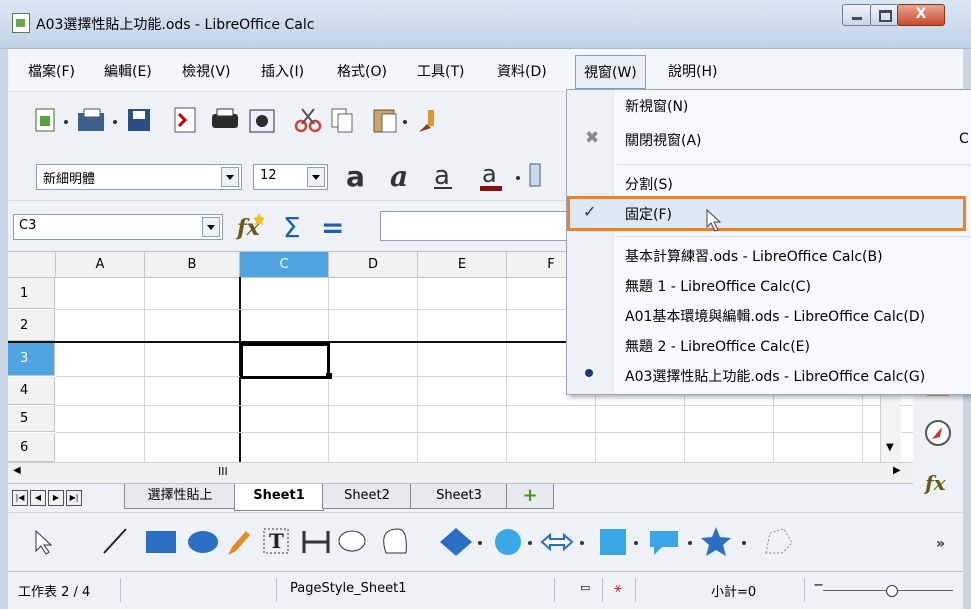 The height and width of the screenshot is (609, 971). What do you see at coordinates (585, 587) in the screenshot?
I see `selection-mode-icon: ▭` at bounding box center [585, 587].